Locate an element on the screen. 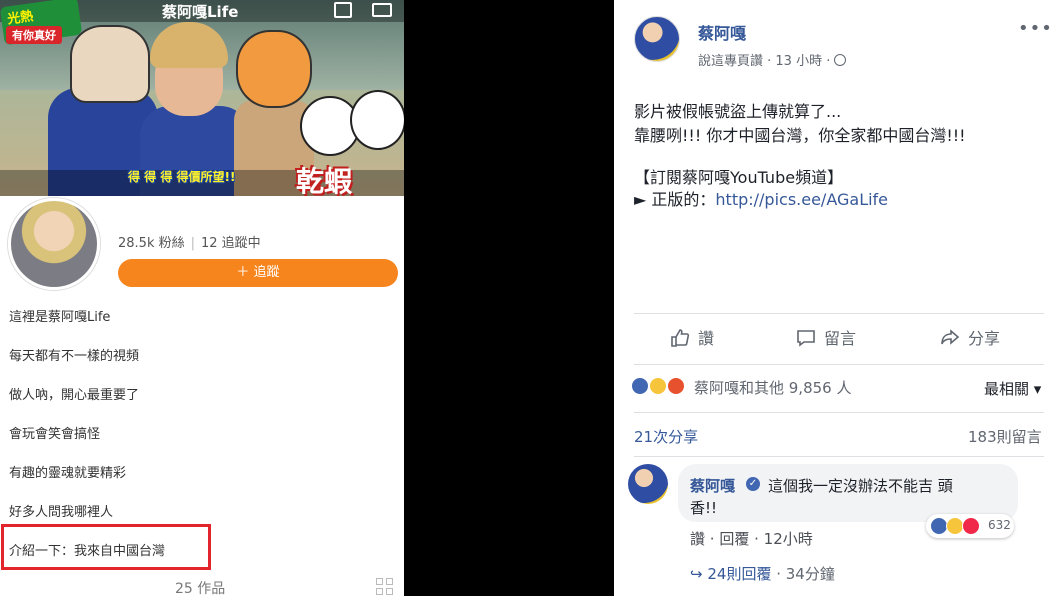 The width and height of the screenshot is (1060, 596). commenter-avatar is located at coordinates (648, 484).